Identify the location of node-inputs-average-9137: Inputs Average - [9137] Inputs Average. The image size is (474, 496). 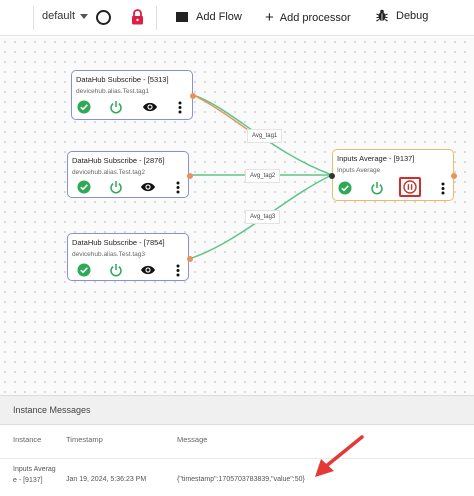
(393, 175).